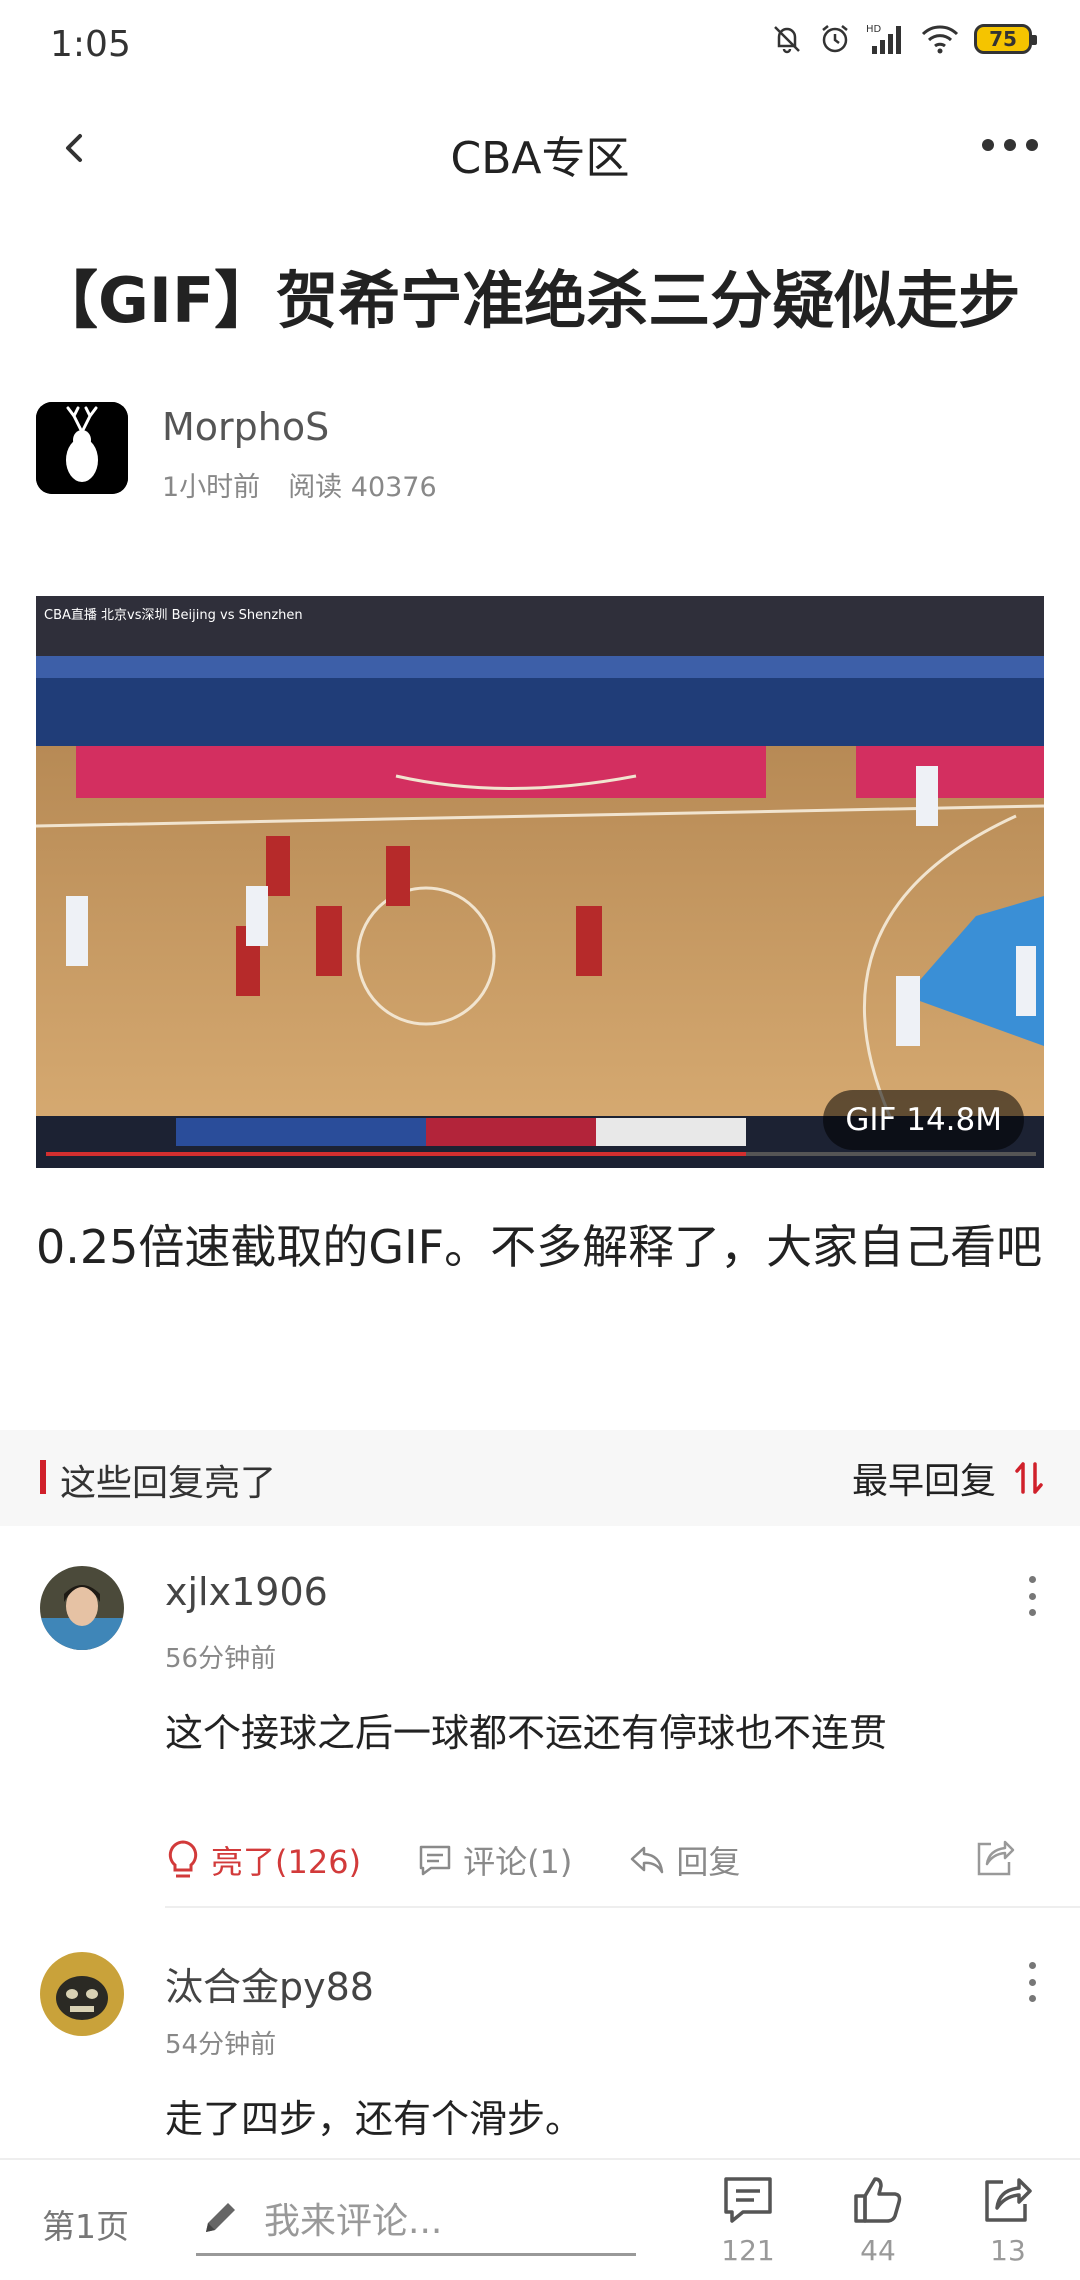 This screenshot has height=2280, width=1080. I want to click on sort-toggle: 最早回复, so click(948, 1478).